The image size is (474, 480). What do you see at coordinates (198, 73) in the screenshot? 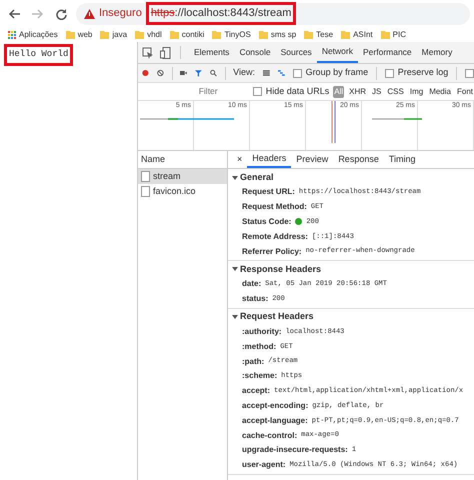
I see `filter-icon` at bounding box center [198, 73].